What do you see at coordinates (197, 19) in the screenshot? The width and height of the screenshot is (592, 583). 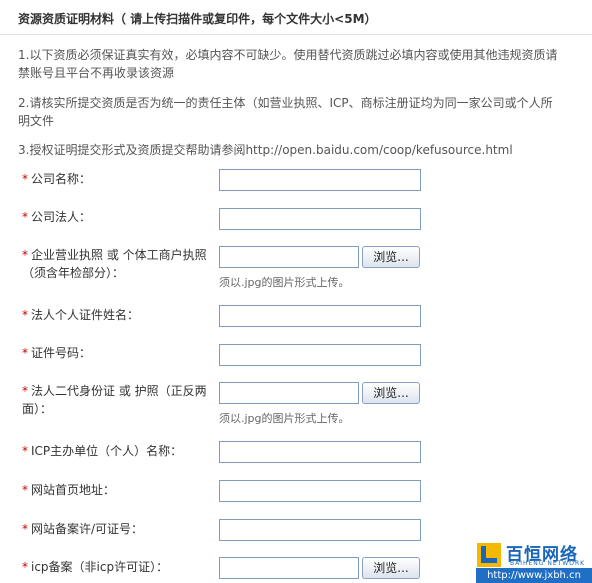 I see `section-title: 资源资质证明材料（ 请上传扫描件或复印件，每个文件大小<5M）` at bounding box center [197, 19].